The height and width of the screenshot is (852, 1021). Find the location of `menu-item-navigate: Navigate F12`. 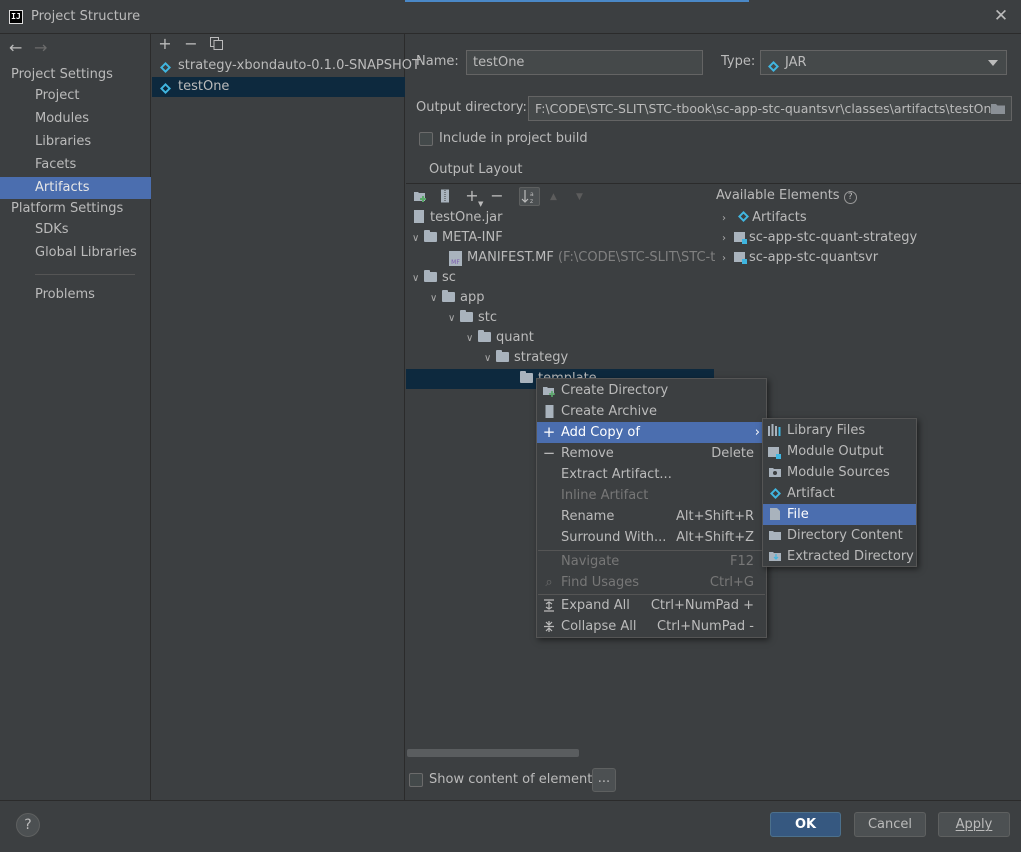

menu-item-navigate: Navigate F12 is located at coordinates (651, 561).